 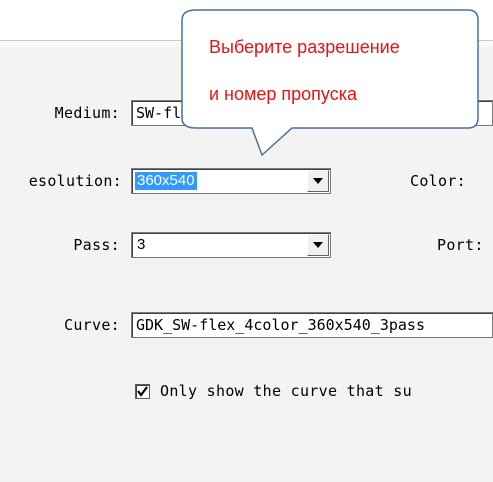 What do you see at coordinates (141, 244) in the screenshot?
I see `pass-value: 3` at bounding box center [141, 244].